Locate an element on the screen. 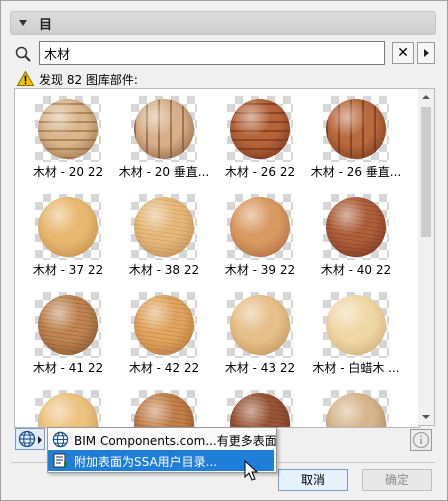 The height and width of the screenshot is (501, 448). submenu-arrow-icon is located at coordinates (40, 440).